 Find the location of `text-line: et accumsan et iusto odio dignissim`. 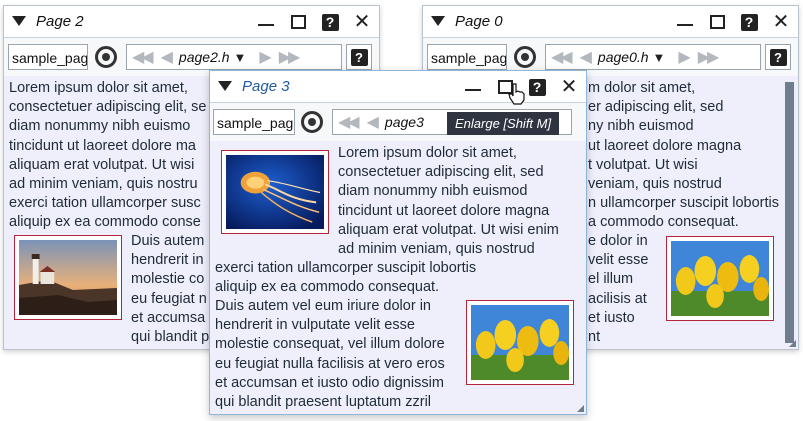

text-line: et accumsan et iusto odio dignissim is located at coordinates (329, 382).